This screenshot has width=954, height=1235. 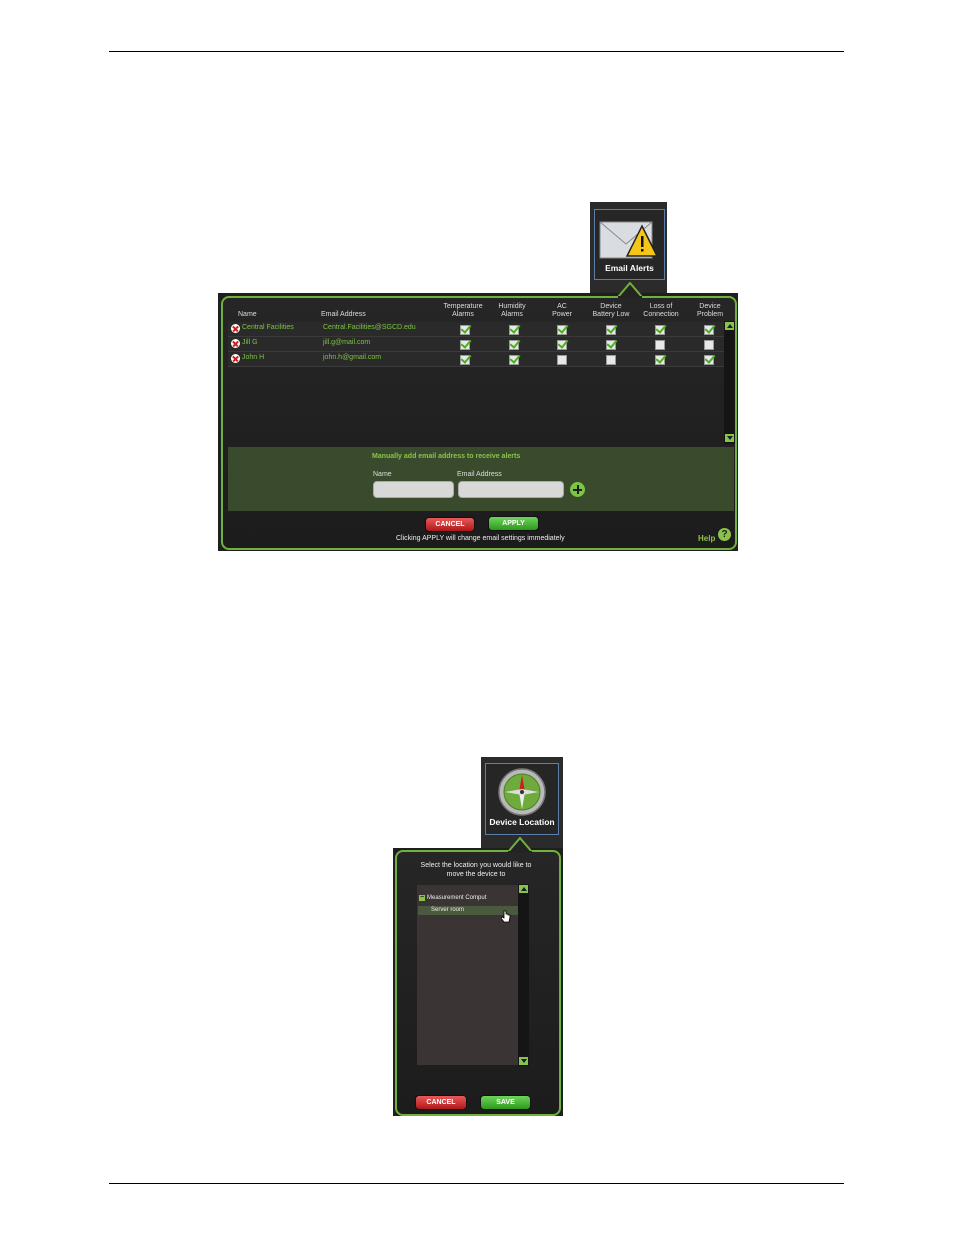 What do you see at coordinates (562, 314) in the screenshot?
I see `column-header-text: Power` at bounding box center [562, 314].